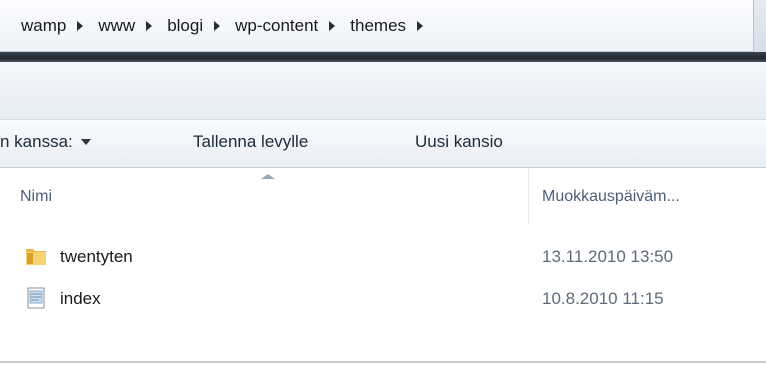  Describe the element at coordinates (383, 57) in the screenshot. I see `window-separator` at that location.